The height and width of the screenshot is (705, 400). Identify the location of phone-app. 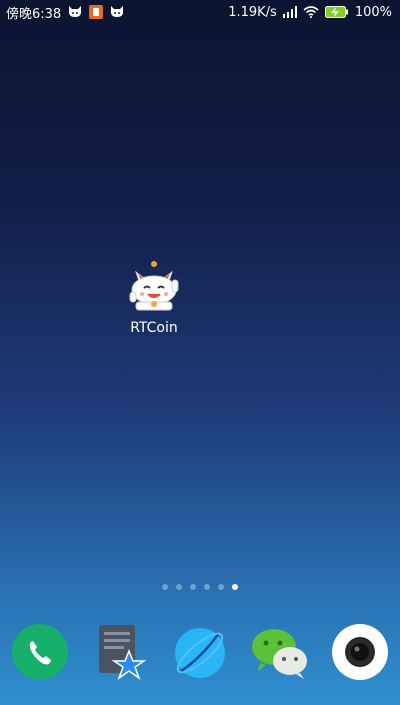
(40, 652).